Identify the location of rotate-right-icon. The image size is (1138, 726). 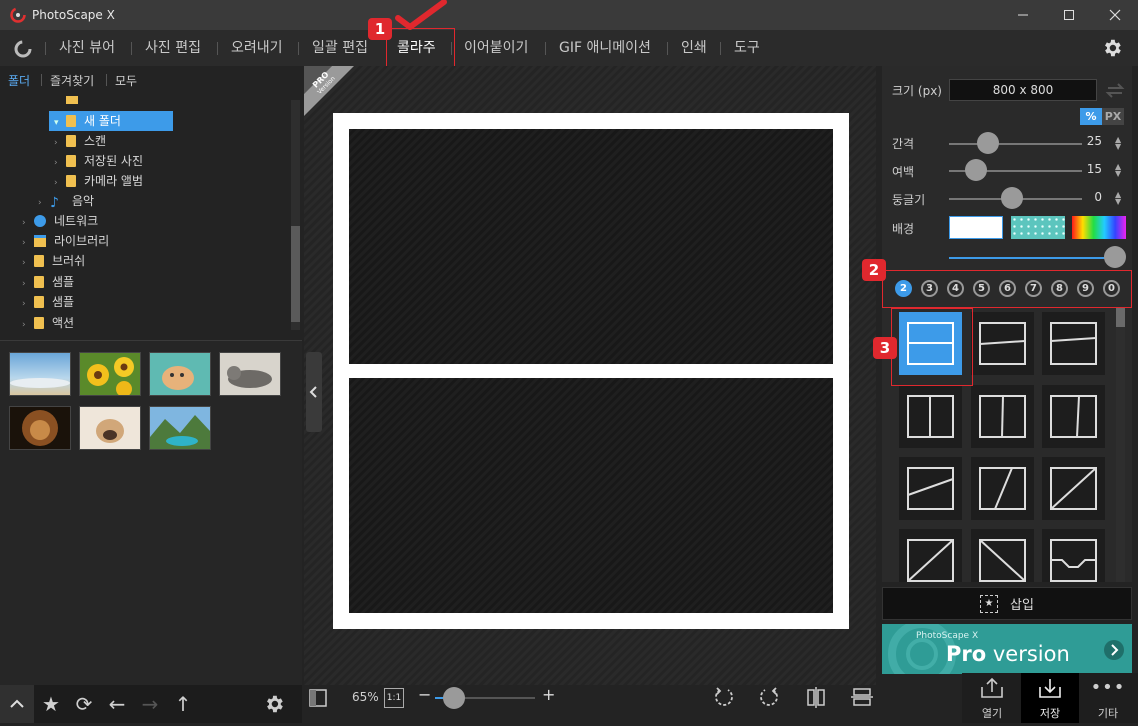
(769, 697).